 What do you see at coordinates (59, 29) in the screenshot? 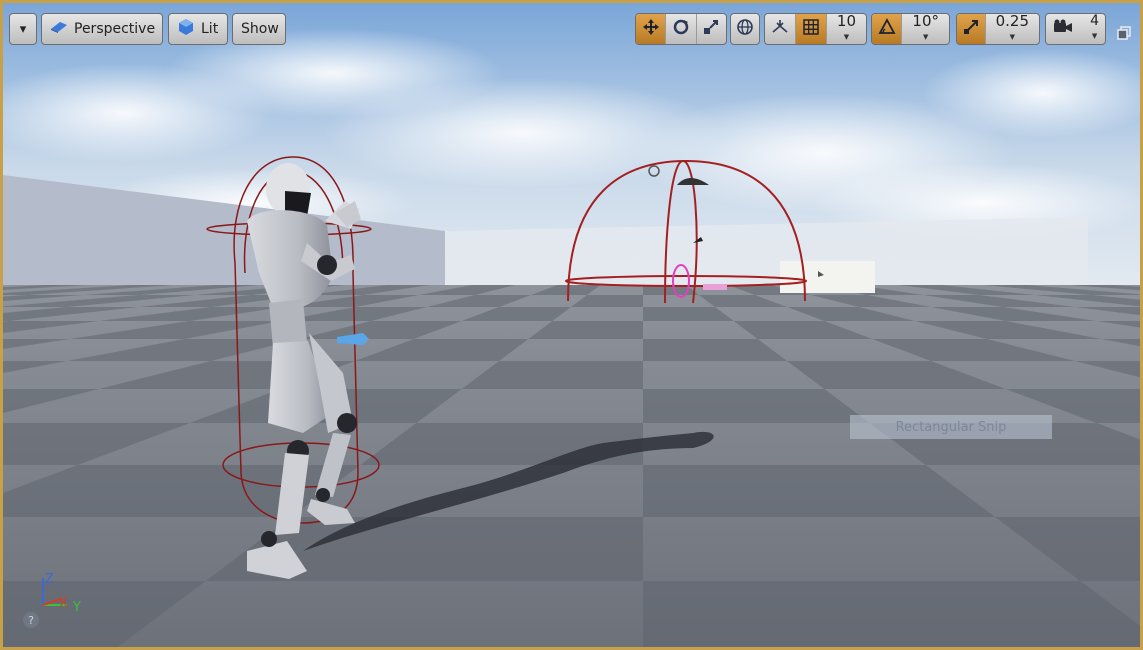
I see `perspective-cube-icon` at bounding box center [59, 29].